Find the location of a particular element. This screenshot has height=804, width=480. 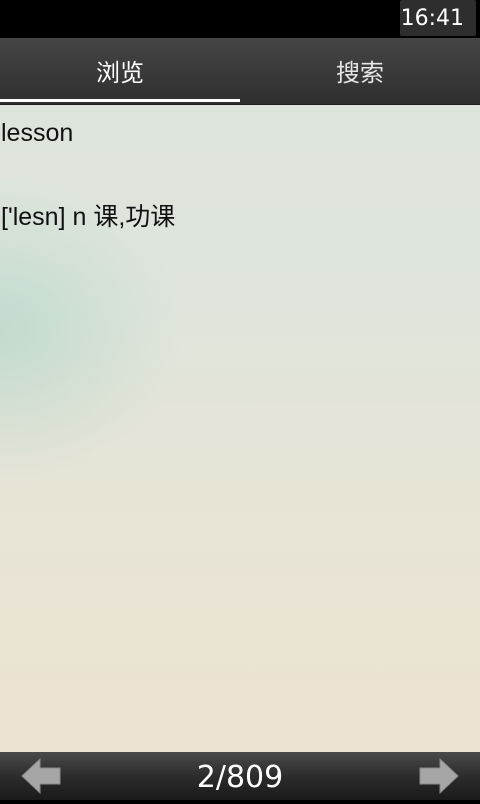

left-arrow-icon is located at coordinates (41, 776).